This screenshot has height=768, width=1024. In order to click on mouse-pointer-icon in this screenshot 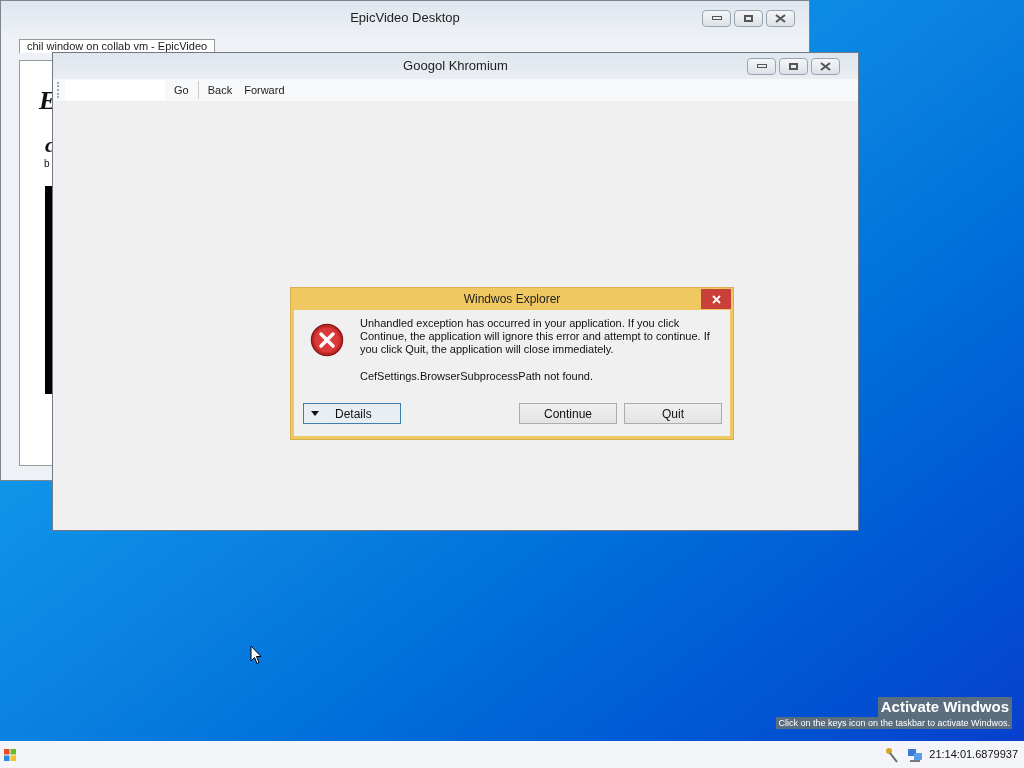, I will do `click(256, 655)`.